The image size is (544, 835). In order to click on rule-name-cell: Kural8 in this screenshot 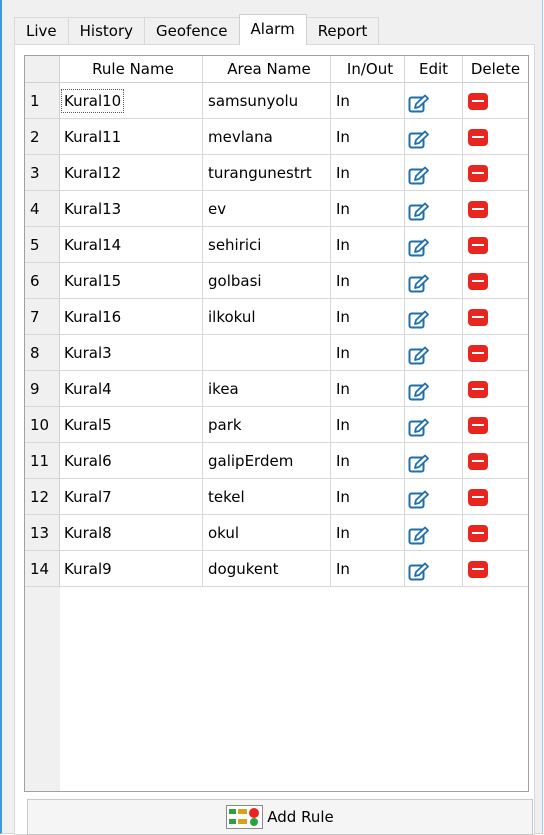, I will do `click(131, 533)`.